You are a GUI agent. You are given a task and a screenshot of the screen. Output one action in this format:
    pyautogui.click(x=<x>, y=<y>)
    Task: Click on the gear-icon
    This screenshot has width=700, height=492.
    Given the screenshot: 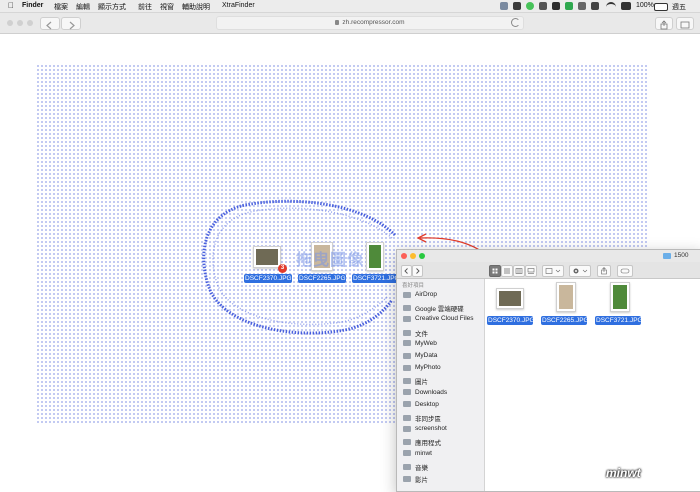 What is the action you would take?
    pyautogui.click(x=580, y=271)
    